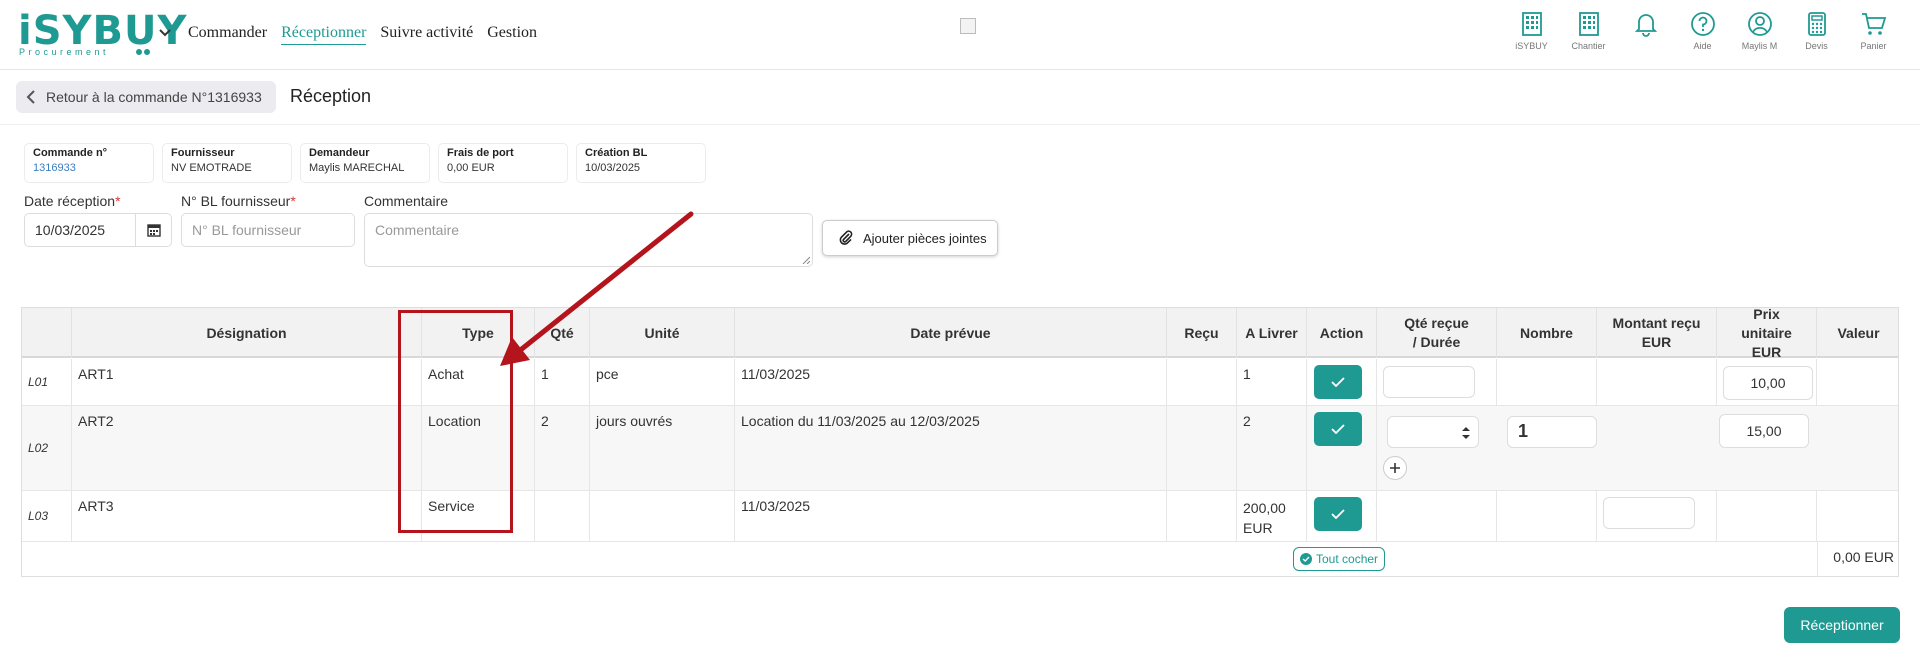 The height and width of the screenshot is (667, 1920). What do you see at coordinates (165, 33) in the screenshot?
I see `chevron-down-icon` at bounding box center [165, 33].